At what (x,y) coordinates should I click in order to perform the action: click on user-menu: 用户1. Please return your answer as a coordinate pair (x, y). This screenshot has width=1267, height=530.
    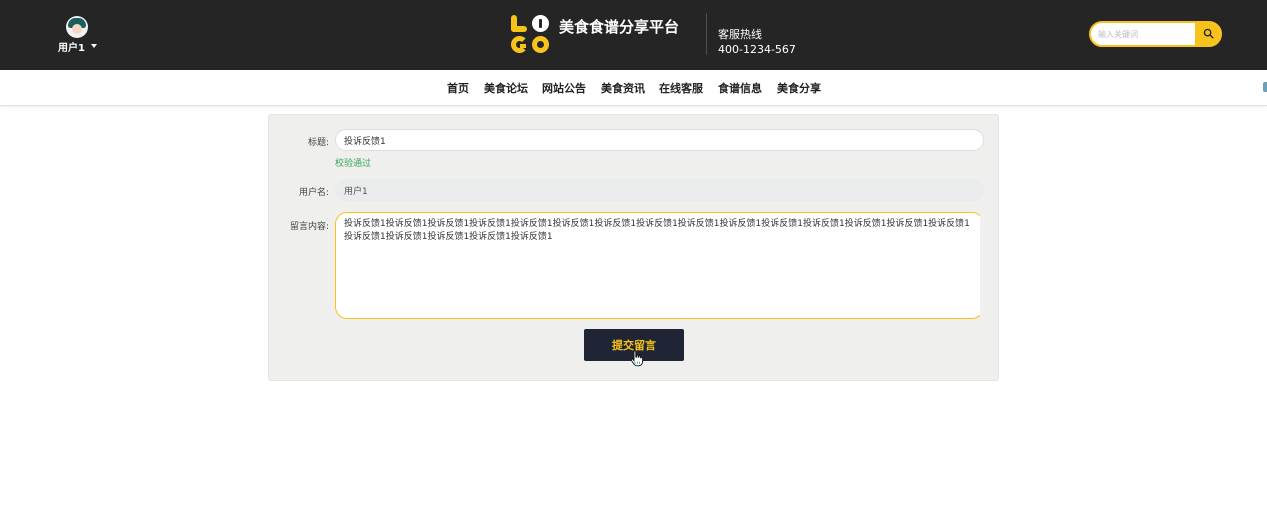
    Looking at the image, I should click on (78, 35).